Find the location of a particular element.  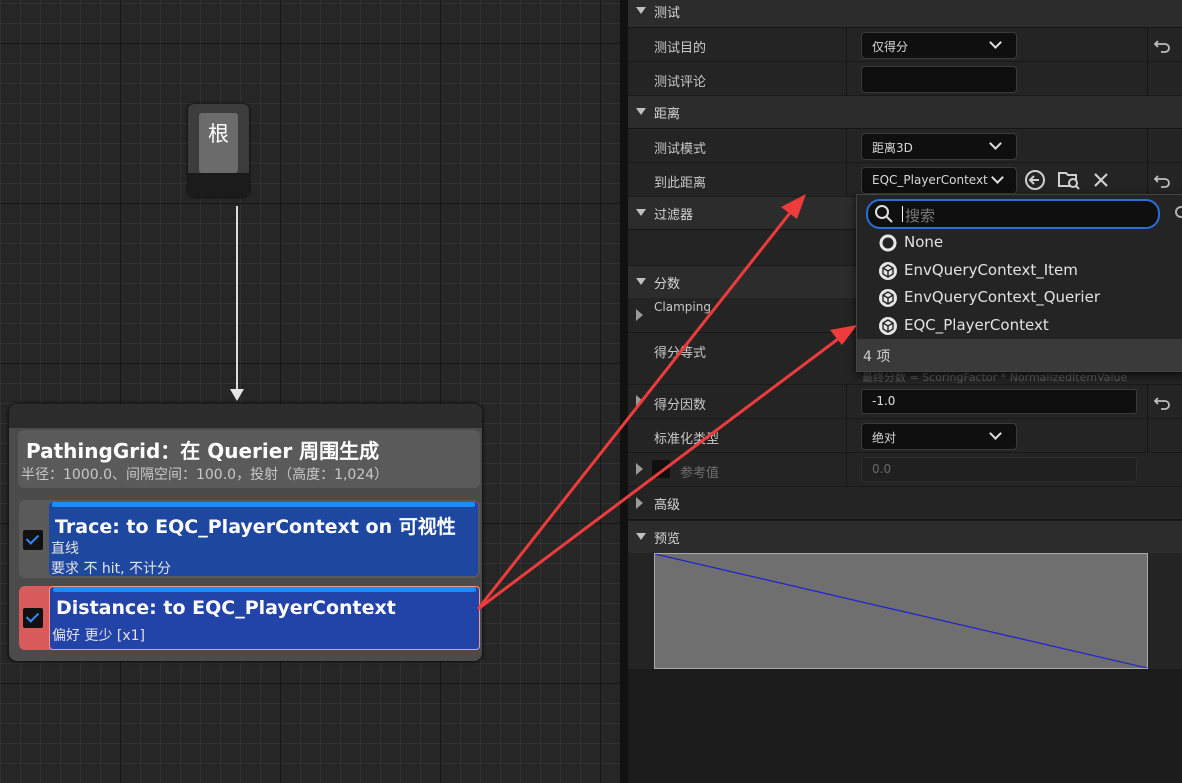

row-normalization: 标准化类型 绝对 is located at coordinates (905, 436).